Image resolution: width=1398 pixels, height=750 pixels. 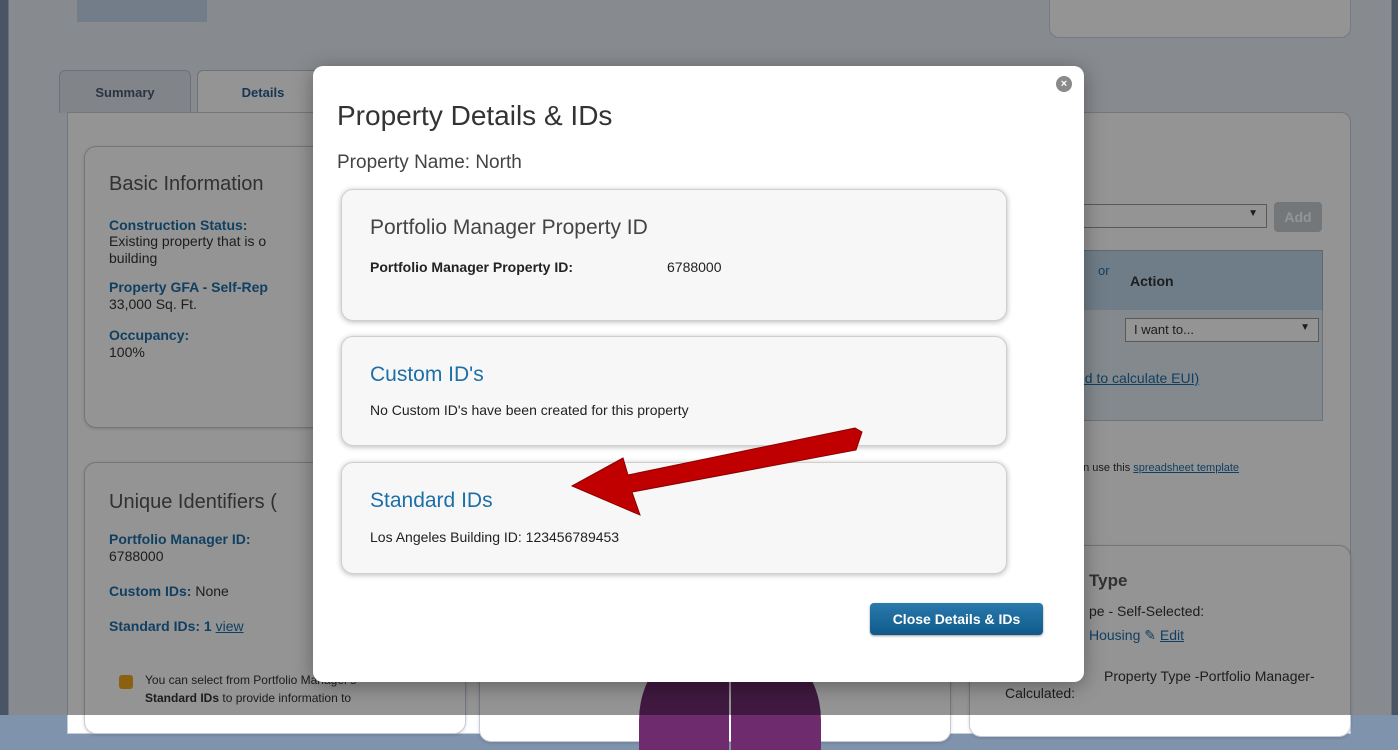 I want to click on arrow-icon, so click(x=716, y=471).